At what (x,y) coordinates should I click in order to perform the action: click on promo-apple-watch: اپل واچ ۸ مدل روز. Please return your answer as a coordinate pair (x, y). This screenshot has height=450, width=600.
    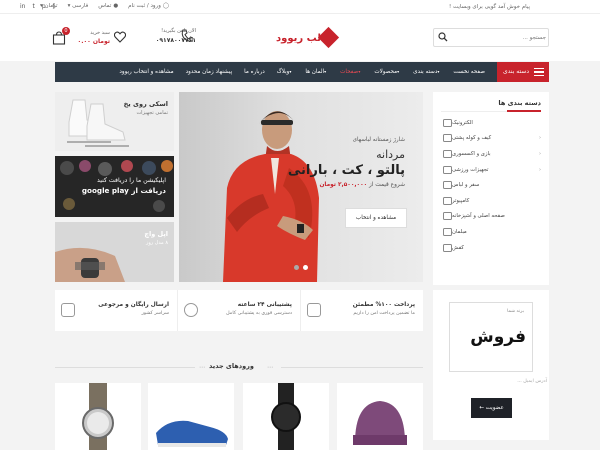
    Looking at the image, I should click on (114, 252).